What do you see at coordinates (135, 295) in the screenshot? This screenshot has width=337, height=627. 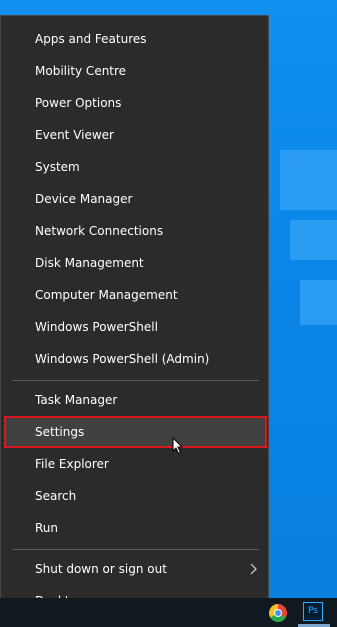 I see `menu-item-computer-management: Computer Management` at bounding box center [135, 295].